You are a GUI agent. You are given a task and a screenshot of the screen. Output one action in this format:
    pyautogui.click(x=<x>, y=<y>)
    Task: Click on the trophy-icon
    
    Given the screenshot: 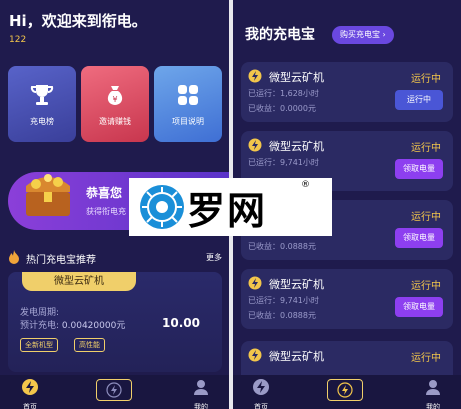 What is the action you would take?
    pyautogui.click(x=42, y=95)
    